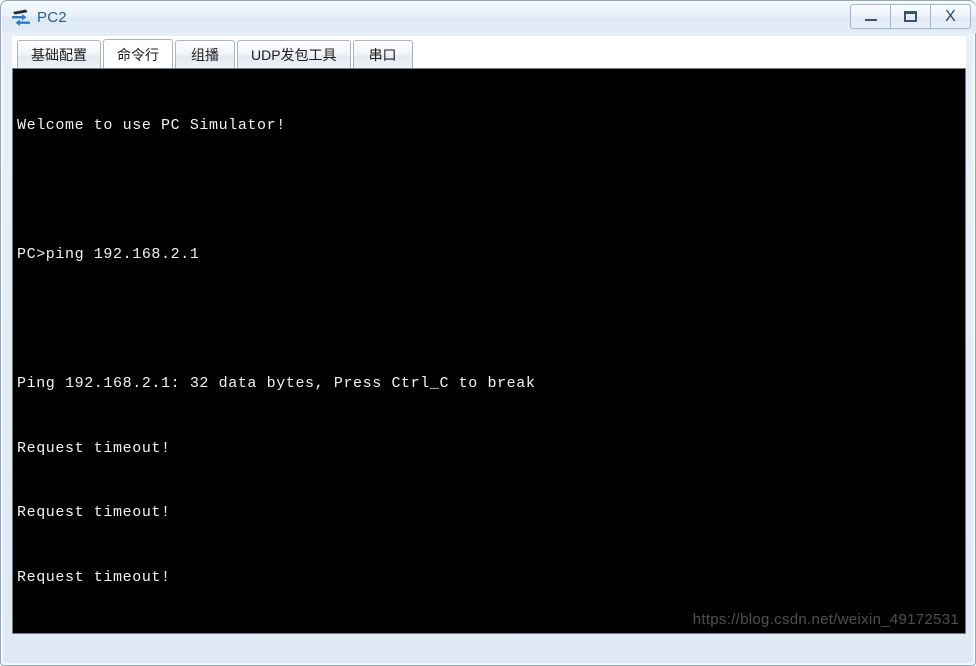 The width and height of the screenshot is (976, 666). I want to click on tab-label: 组播, so click(205, 55).